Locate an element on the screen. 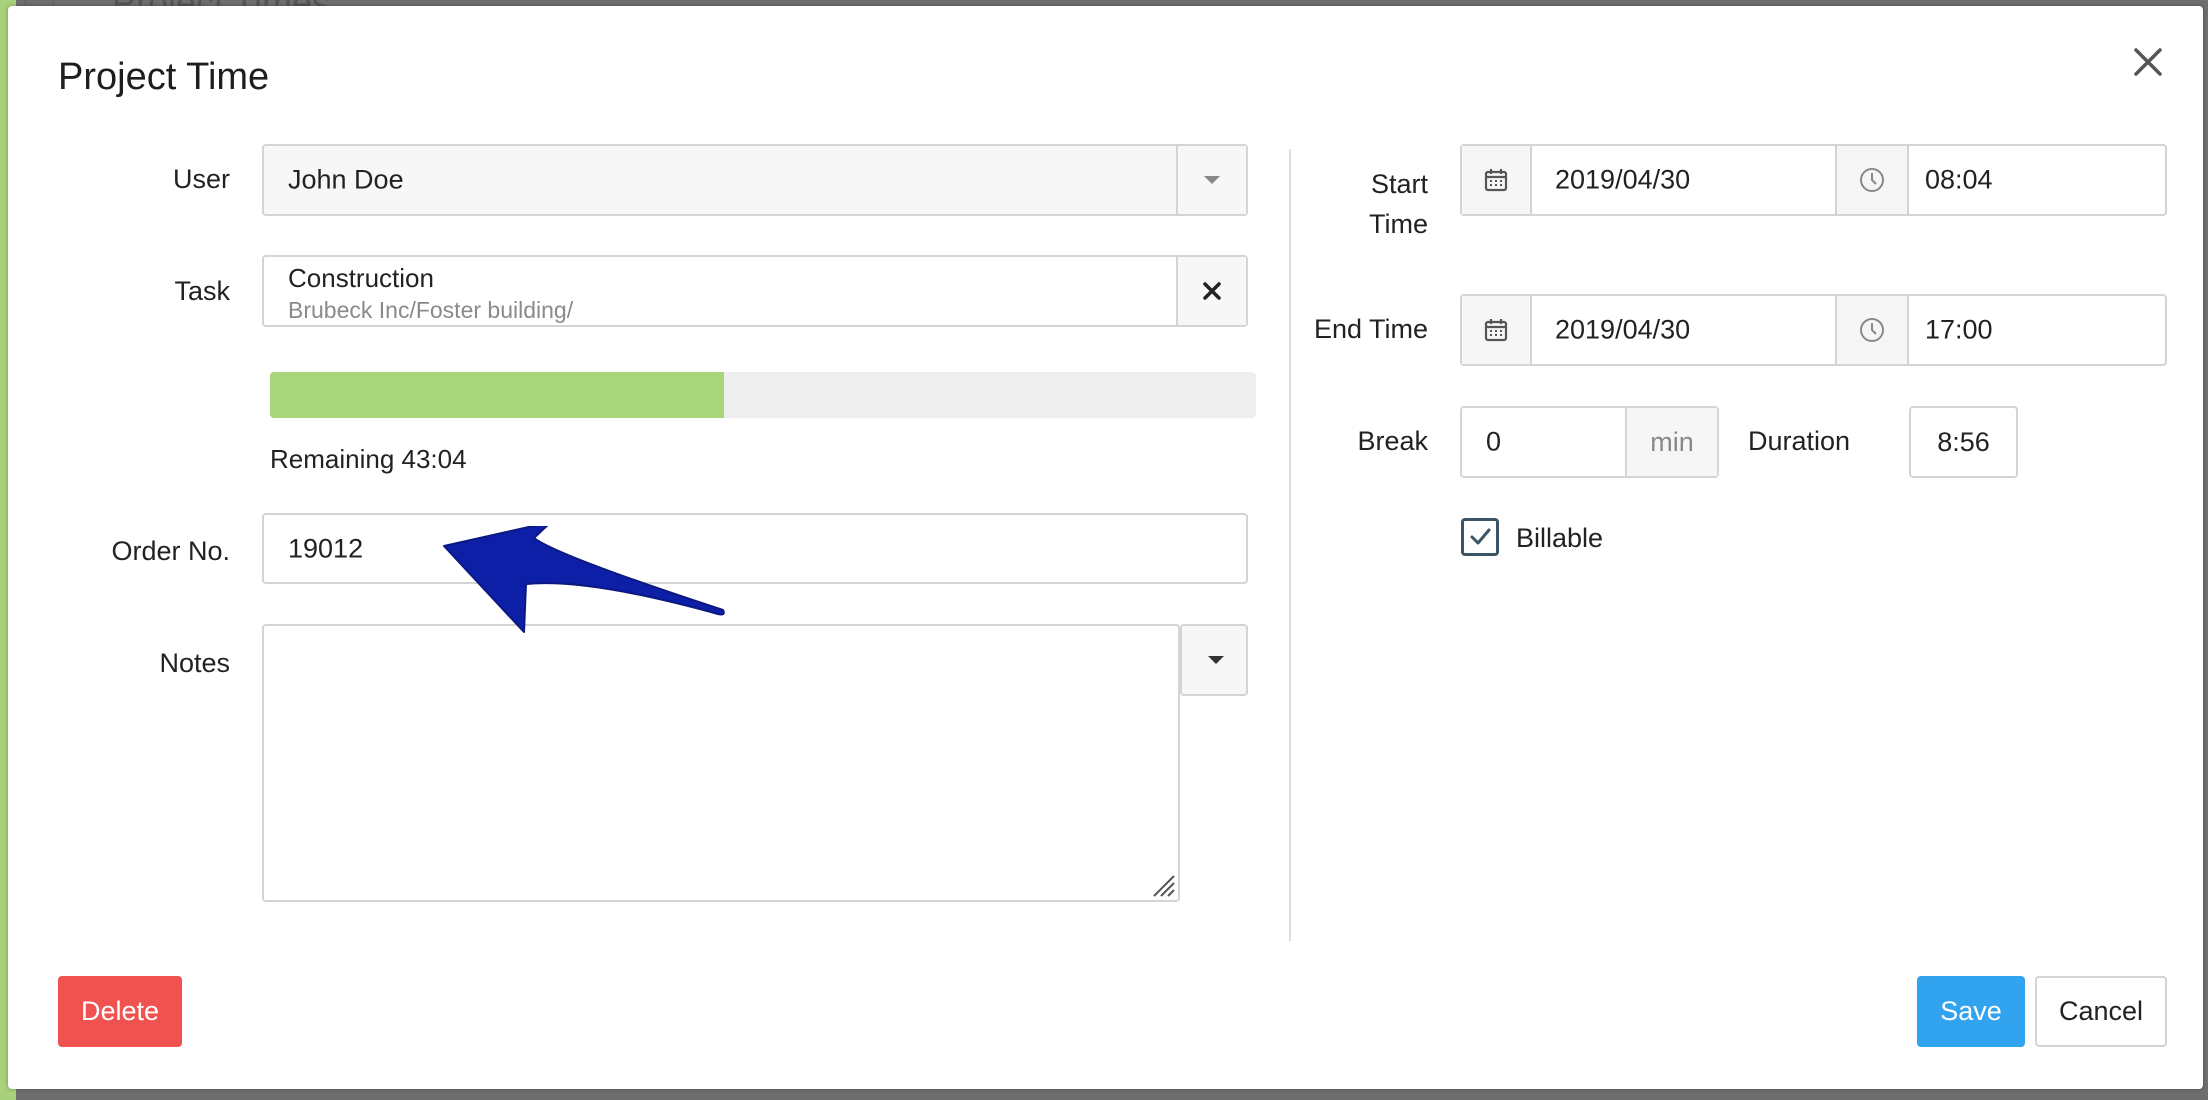 This screenshot has height=1100, width=2208. break-input: 0 min is located at coordinates (1589, 442).